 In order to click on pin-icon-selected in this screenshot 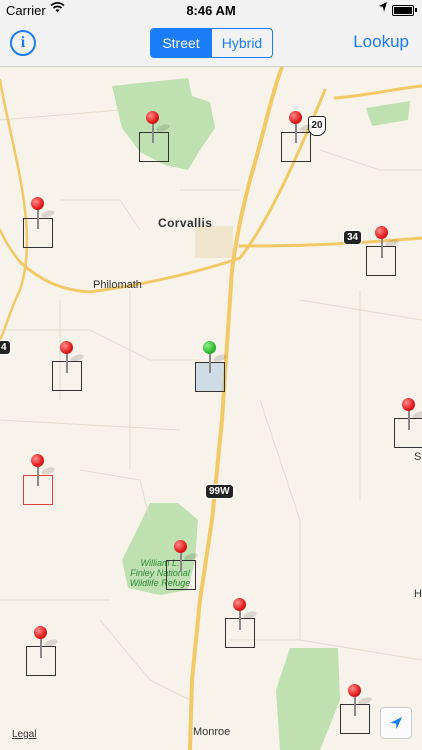, I will do `click(215, 361)`.